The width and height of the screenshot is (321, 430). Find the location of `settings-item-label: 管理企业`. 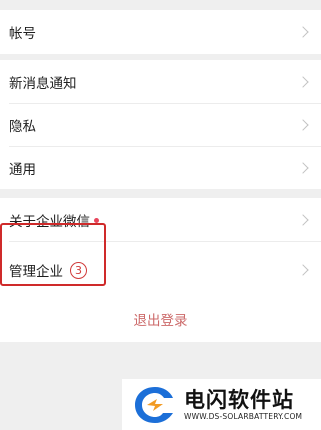

settings-item-label: 管理企业 is located at coordinates (36, 272).